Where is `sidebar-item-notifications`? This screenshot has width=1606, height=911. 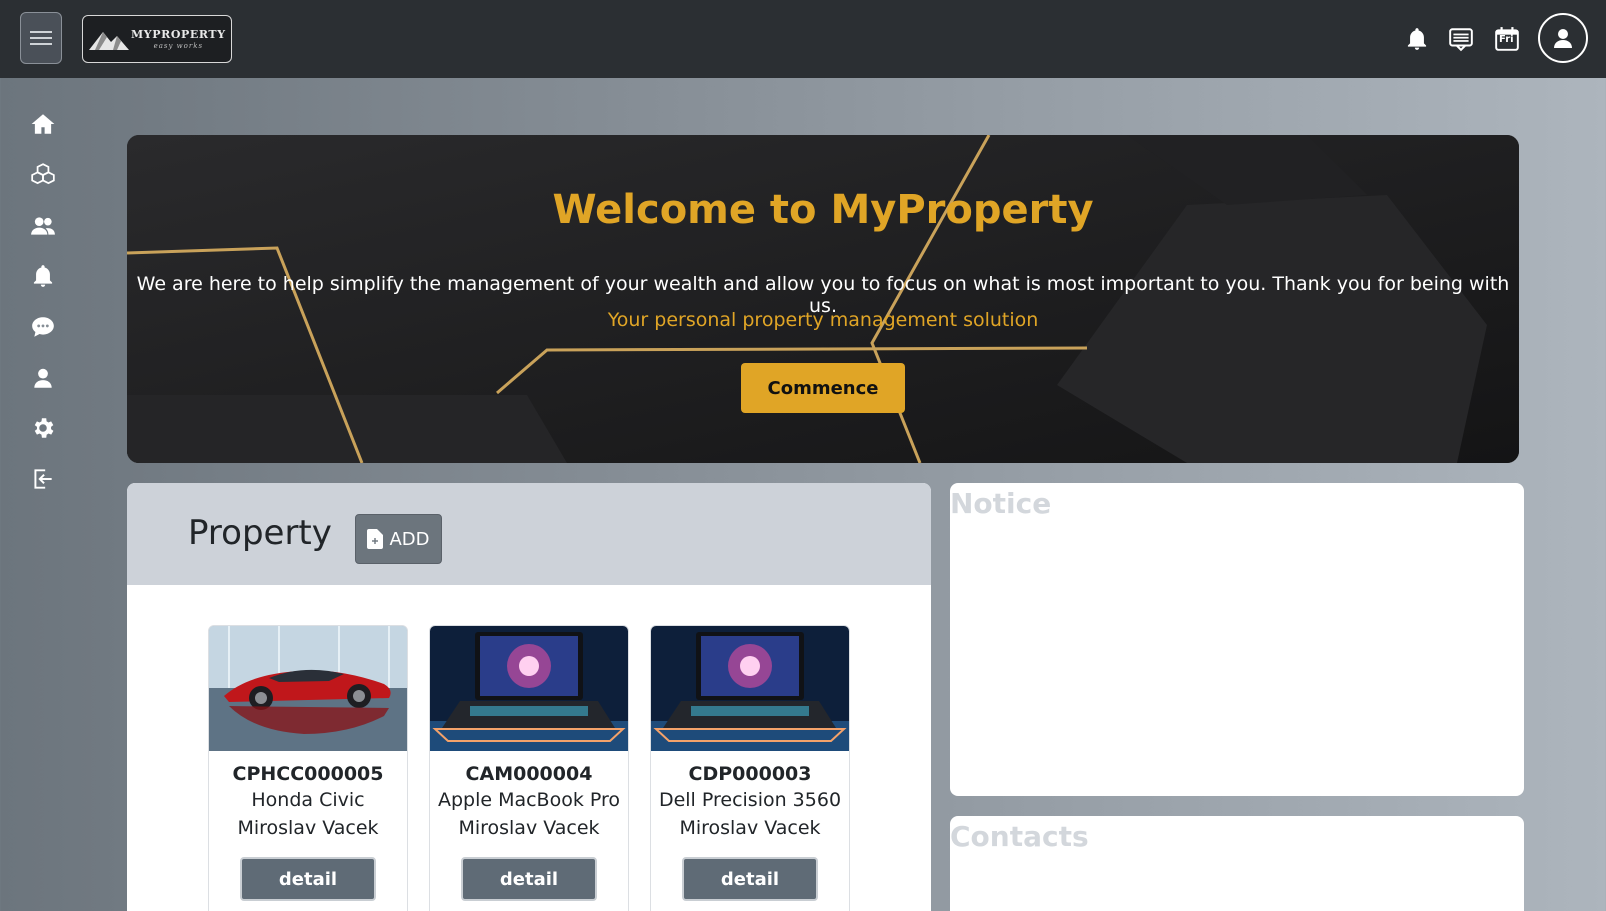
sidebar-item-notifications is located at coordinates (43, 276).